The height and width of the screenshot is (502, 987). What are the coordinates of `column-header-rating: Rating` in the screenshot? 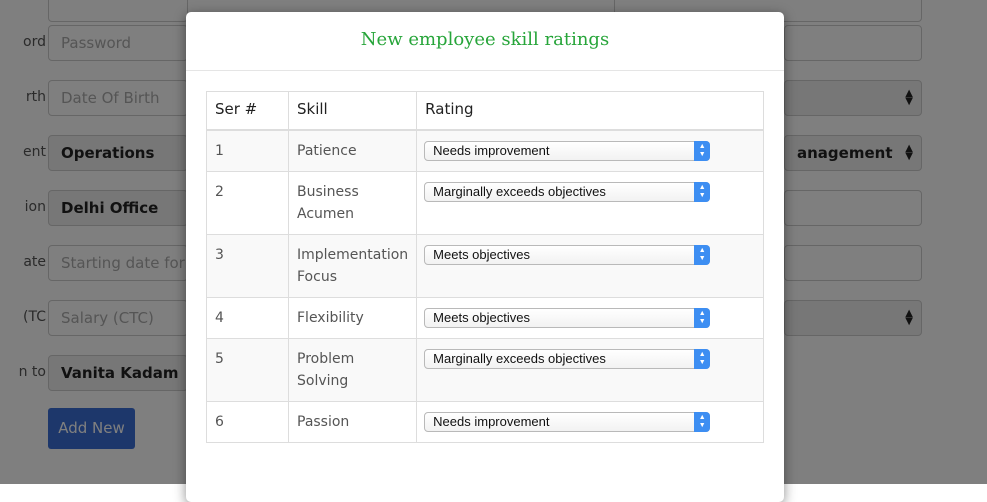 It's located at (590, 111).